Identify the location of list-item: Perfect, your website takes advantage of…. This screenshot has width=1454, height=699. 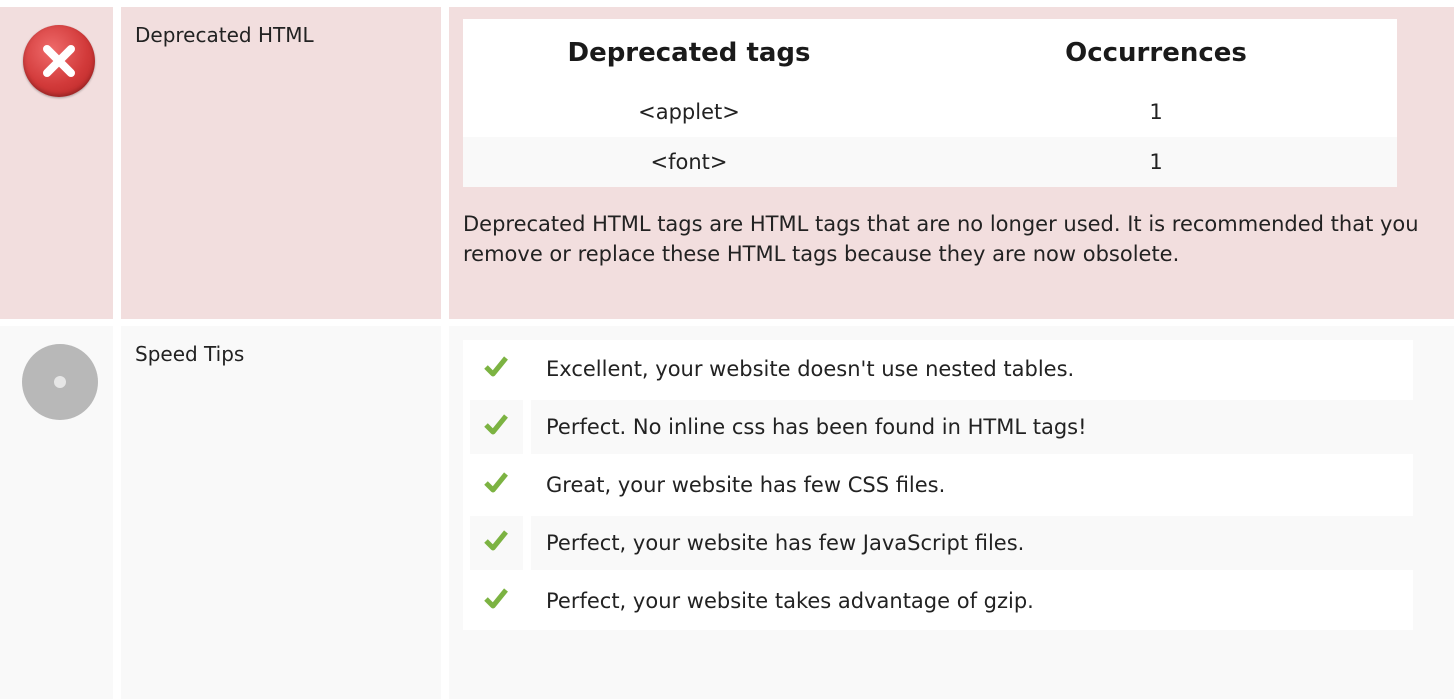
(938, 601).